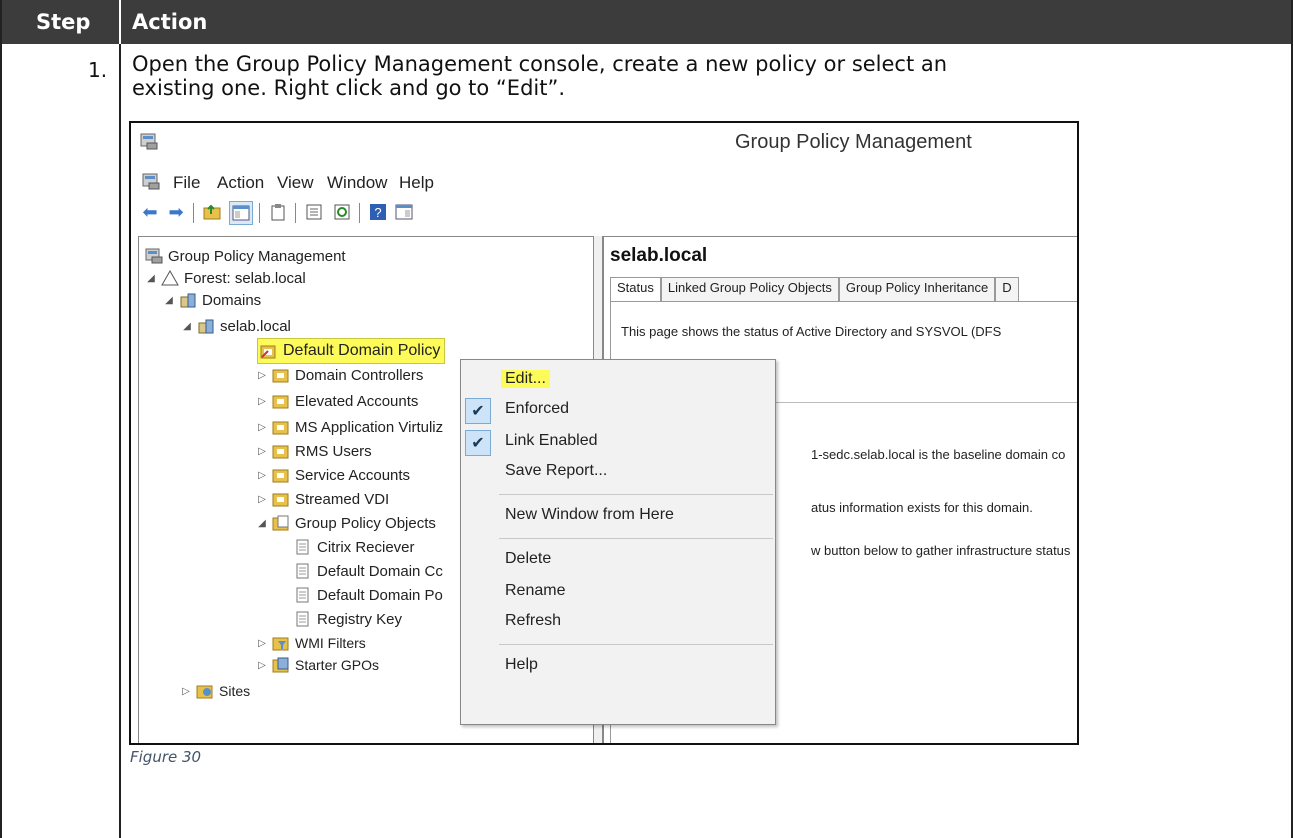 This screenshot has height=838, width=1293. I want to click on toolbar: ⬅ ➡ ?, so click(604, 213).